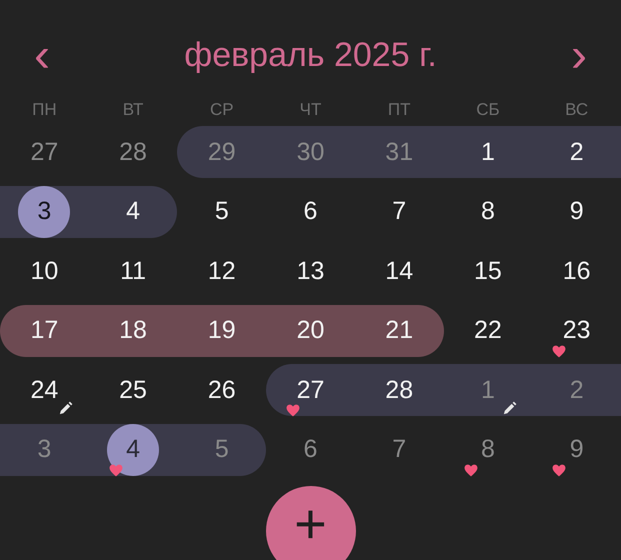 This screenshot has width=621, height=560. Describe the element at coordinates (222, 110) in the screenshot. I see `weekday-label: СР` at that location.